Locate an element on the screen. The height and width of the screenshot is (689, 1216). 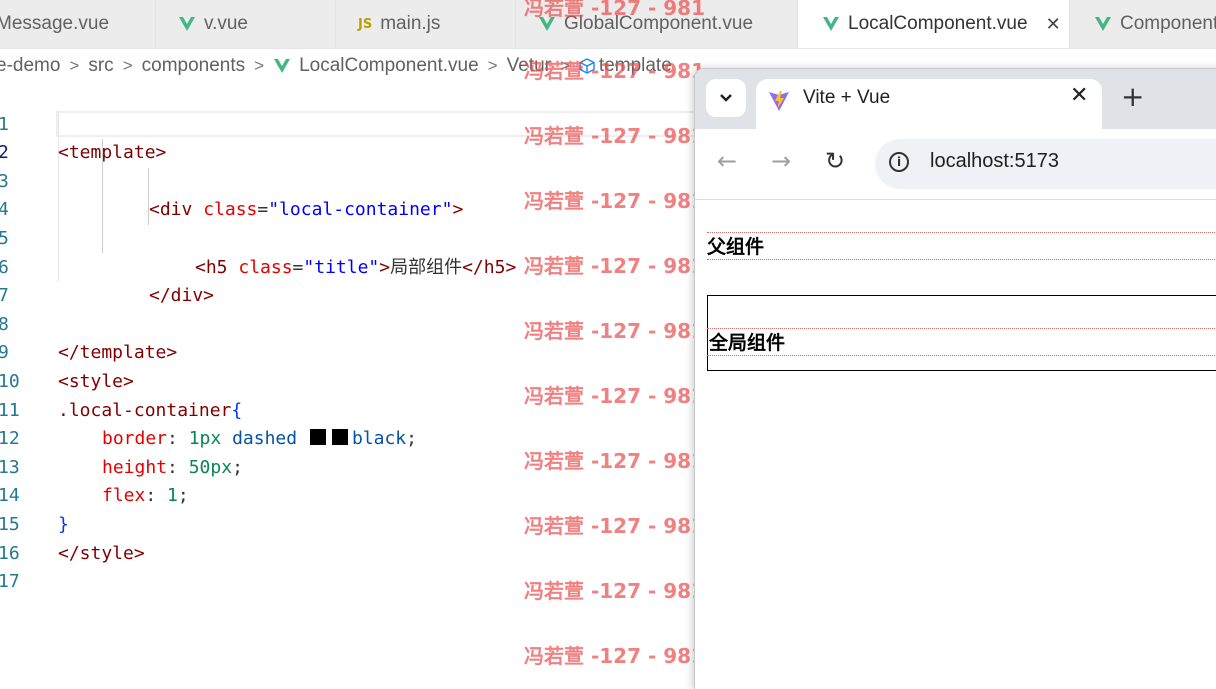
editor-tab-v: v.vue is located at coordinates (246, 24).